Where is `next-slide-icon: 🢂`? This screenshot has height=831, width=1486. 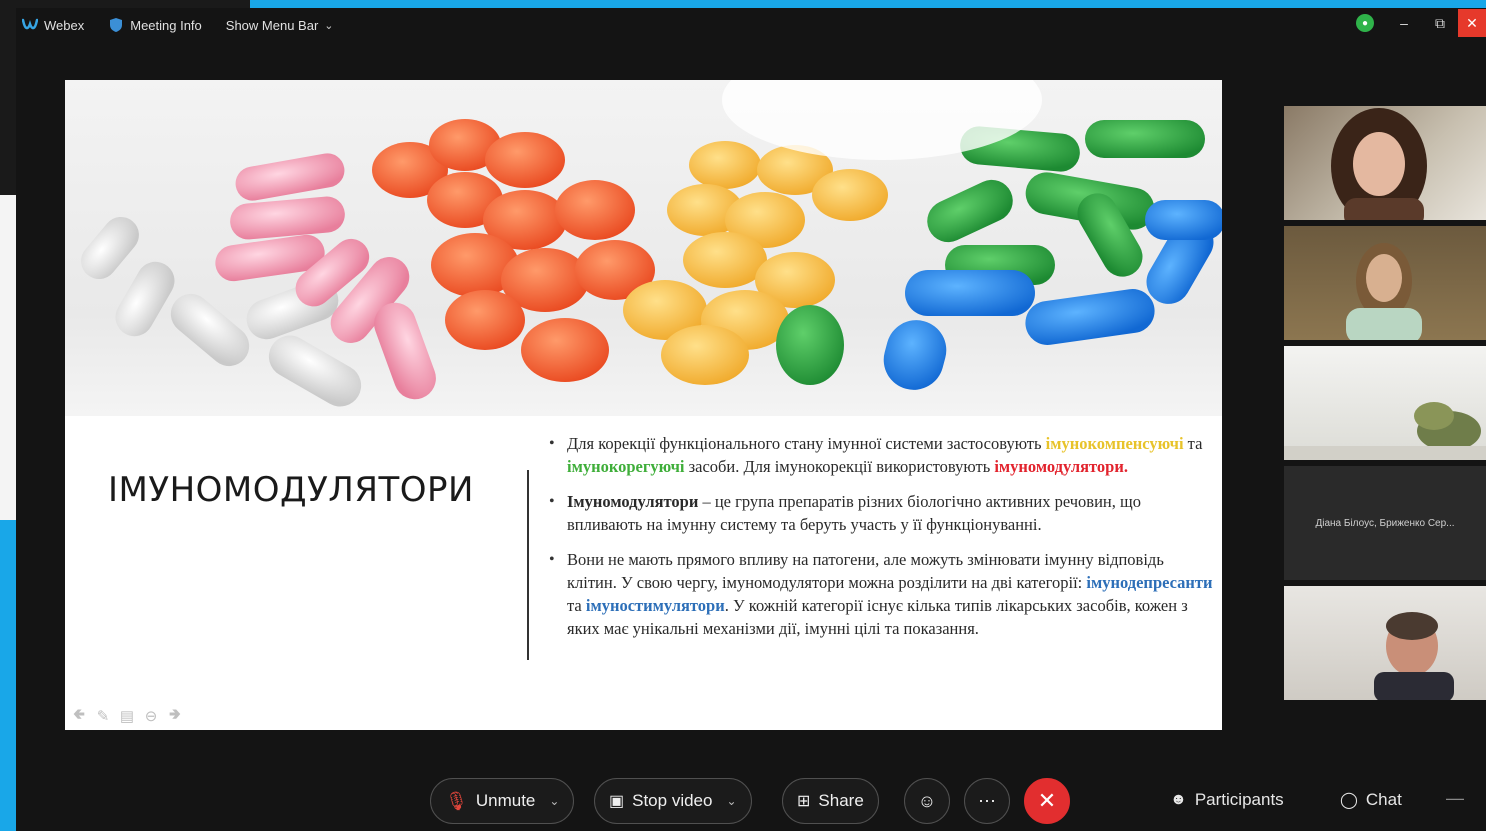
next-slide-icon: 🢂 is located at coordinates (175, 716).